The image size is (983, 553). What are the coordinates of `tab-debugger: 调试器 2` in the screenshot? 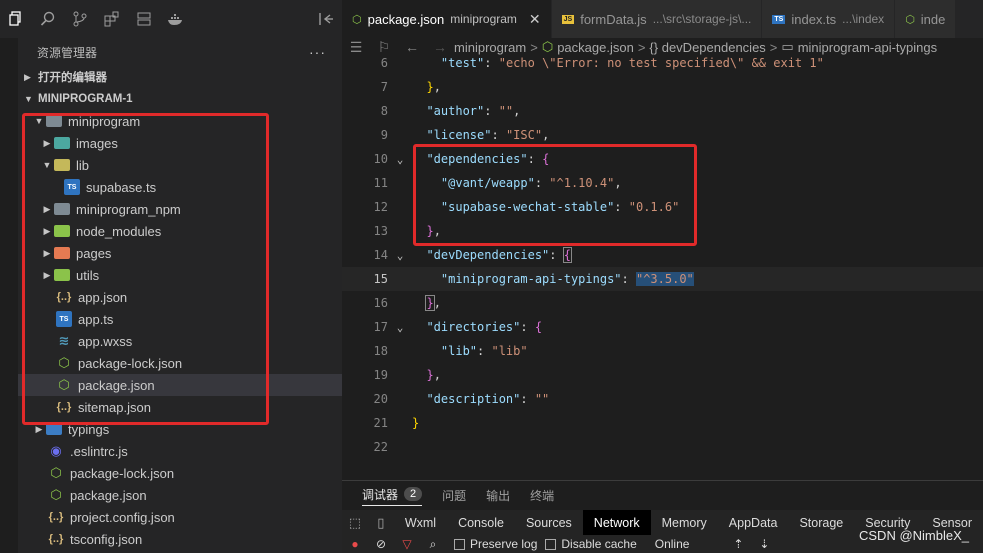 It's located at (392, 496).